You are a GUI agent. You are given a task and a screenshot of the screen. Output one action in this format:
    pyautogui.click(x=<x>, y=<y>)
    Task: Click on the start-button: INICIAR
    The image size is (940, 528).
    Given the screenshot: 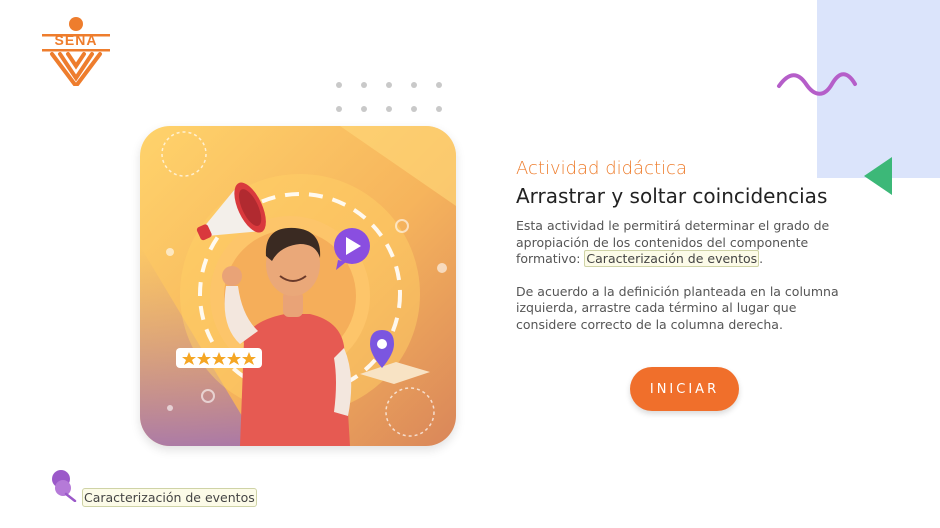 What is the action you would take?
    pyautogui.click(x=684, y=389)
    